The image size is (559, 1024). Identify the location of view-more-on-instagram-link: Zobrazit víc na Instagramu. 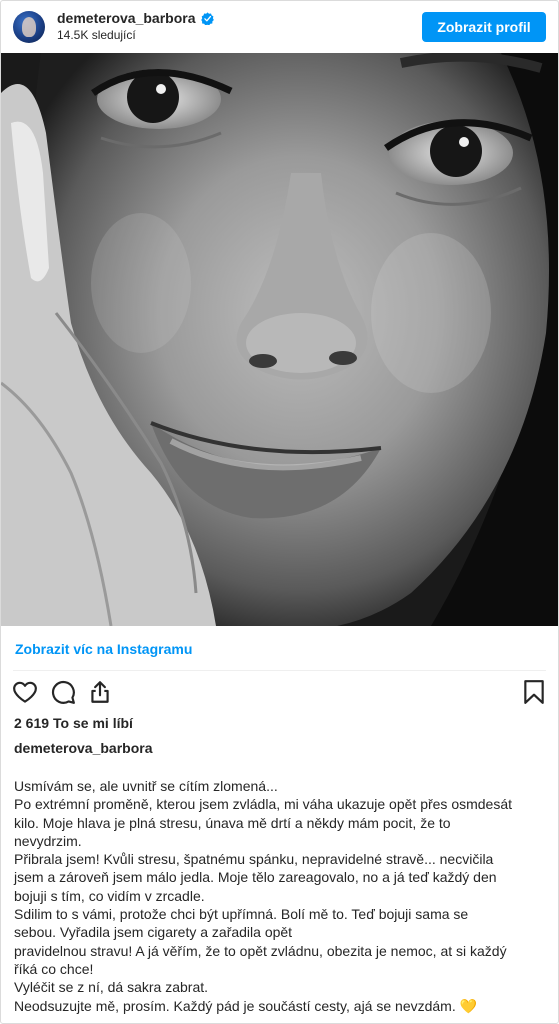
(103, 649).